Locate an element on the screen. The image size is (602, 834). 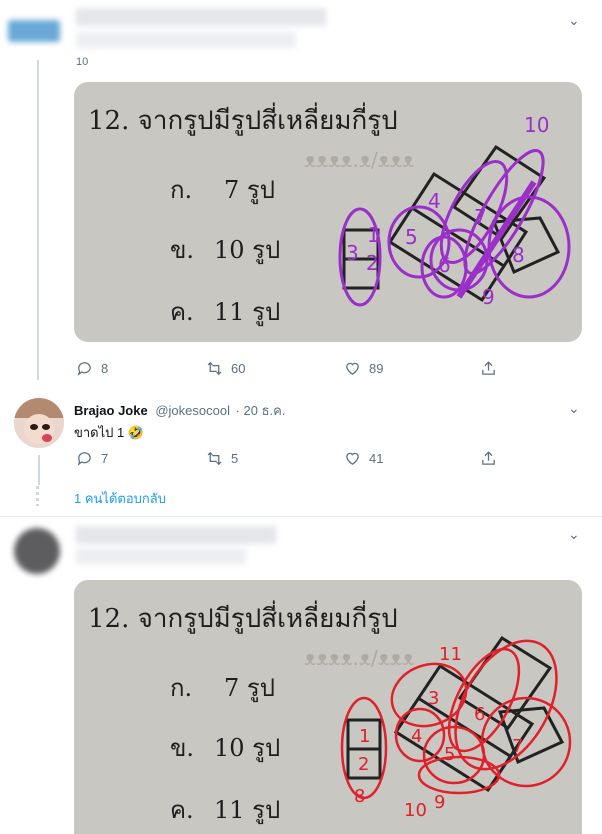
avatar is located at coordinates (39, 423).